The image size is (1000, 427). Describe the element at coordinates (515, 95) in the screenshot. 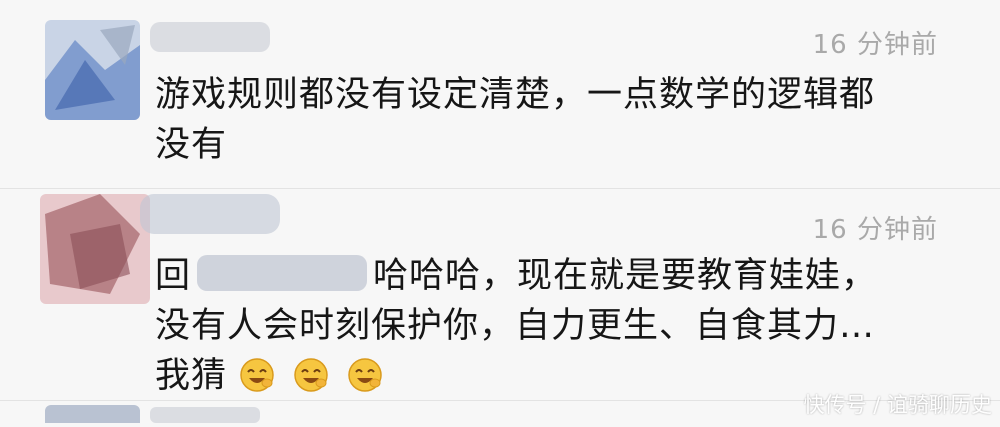

I see `comment-text-line: 游戏规则都没有设定清楚，一点数学的逻辑都` at that location.